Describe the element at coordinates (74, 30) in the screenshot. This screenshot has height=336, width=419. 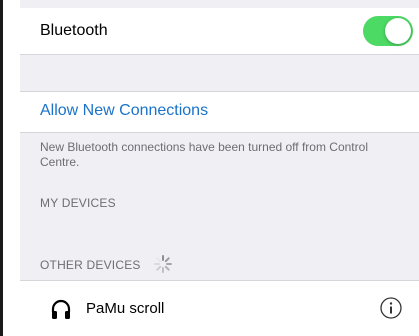
I see `bluetooth-label: Bluetooth` at that location.